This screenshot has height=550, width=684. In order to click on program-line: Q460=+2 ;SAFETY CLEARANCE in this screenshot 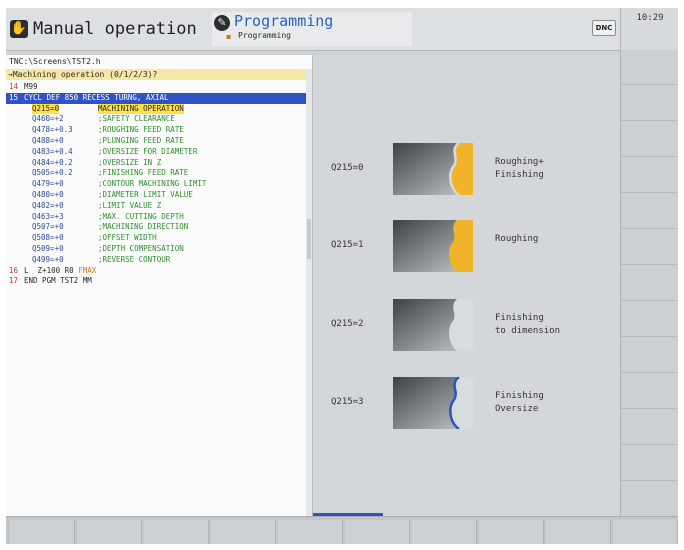, I will do `click(156, 119)`.